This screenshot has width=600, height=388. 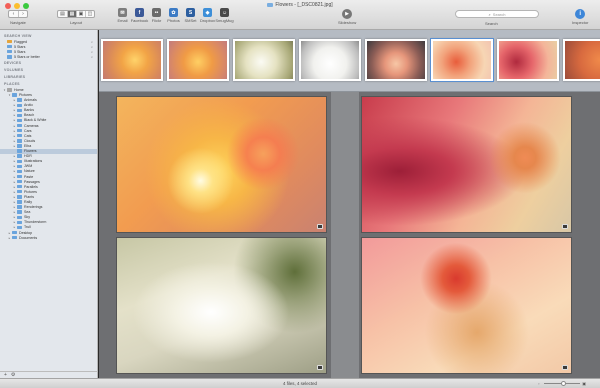 I want to click on thumb-orange-stamen, so click(x=132, y=60).